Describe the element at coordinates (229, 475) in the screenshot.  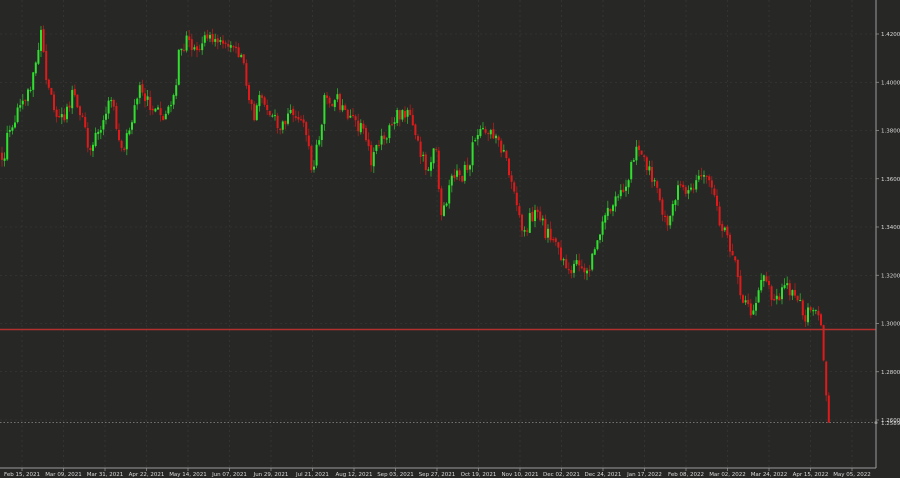
I see `x-tick-label: Jun 07, 2021` at that location.